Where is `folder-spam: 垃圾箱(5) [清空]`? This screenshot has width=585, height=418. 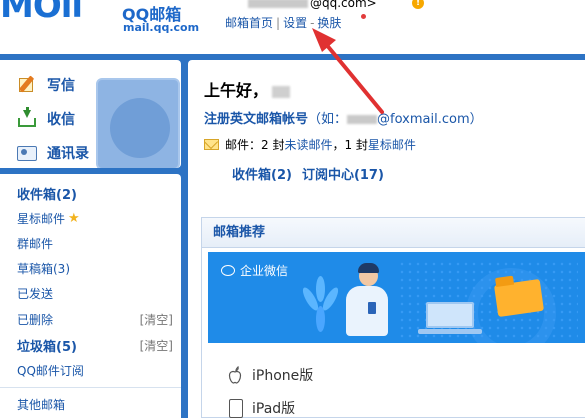 folder-spam: 垃圾箱(5) [清空] is located at coordinates (97, 345).